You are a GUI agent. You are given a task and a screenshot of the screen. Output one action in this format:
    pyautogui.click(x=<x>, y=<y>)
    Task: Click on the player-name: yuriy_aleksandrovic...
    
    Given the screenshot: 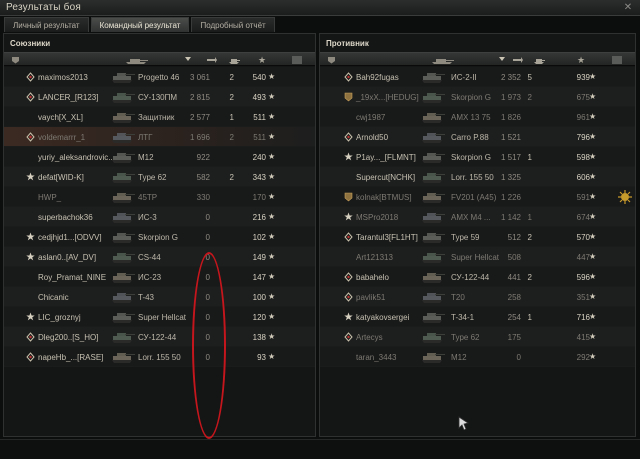 What is the action you would take?
    pyautogui.click(x=76, y=157)
    